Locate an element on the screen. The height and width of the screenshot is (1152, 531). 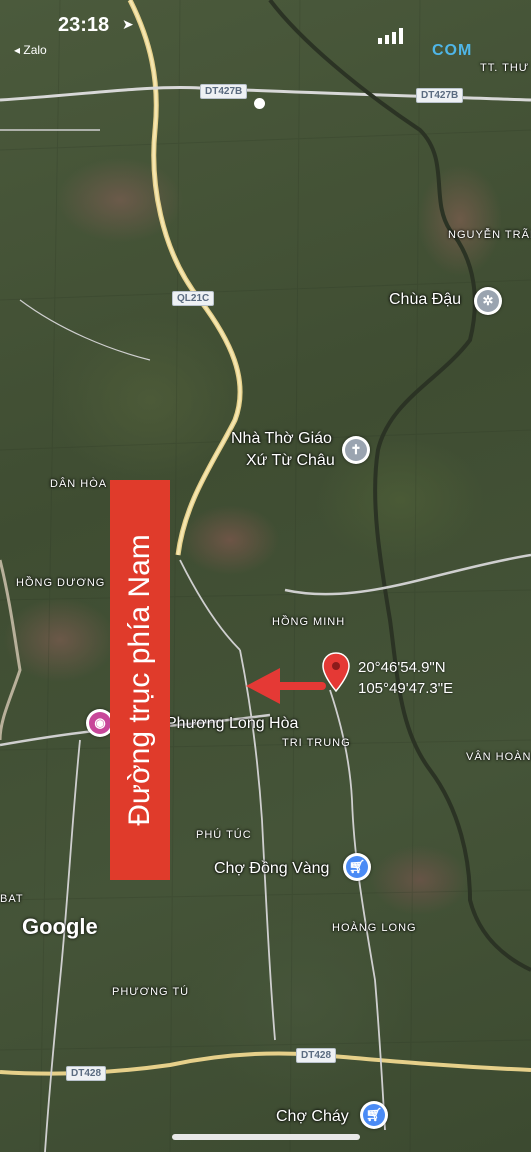
watermark: COM is located at coordinates (452, 50).